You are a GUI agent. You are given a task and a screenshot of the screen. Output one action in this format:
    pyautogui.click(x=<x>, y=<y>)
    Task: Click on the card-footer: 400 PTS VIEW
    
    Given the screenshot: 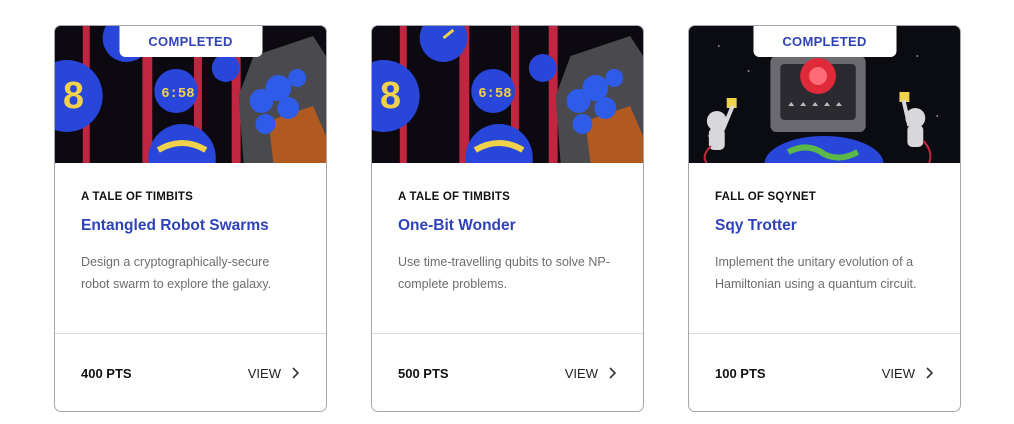 What is the action you would take?
    pyautogui.click(x=190, y=372)
    